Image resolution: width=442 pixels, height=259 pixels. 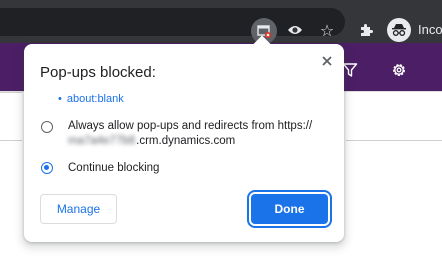 What do you see at coordinates (327, 30) in the screenshot?
I see `star-icon: ☆` at bounding box center [327, 30].